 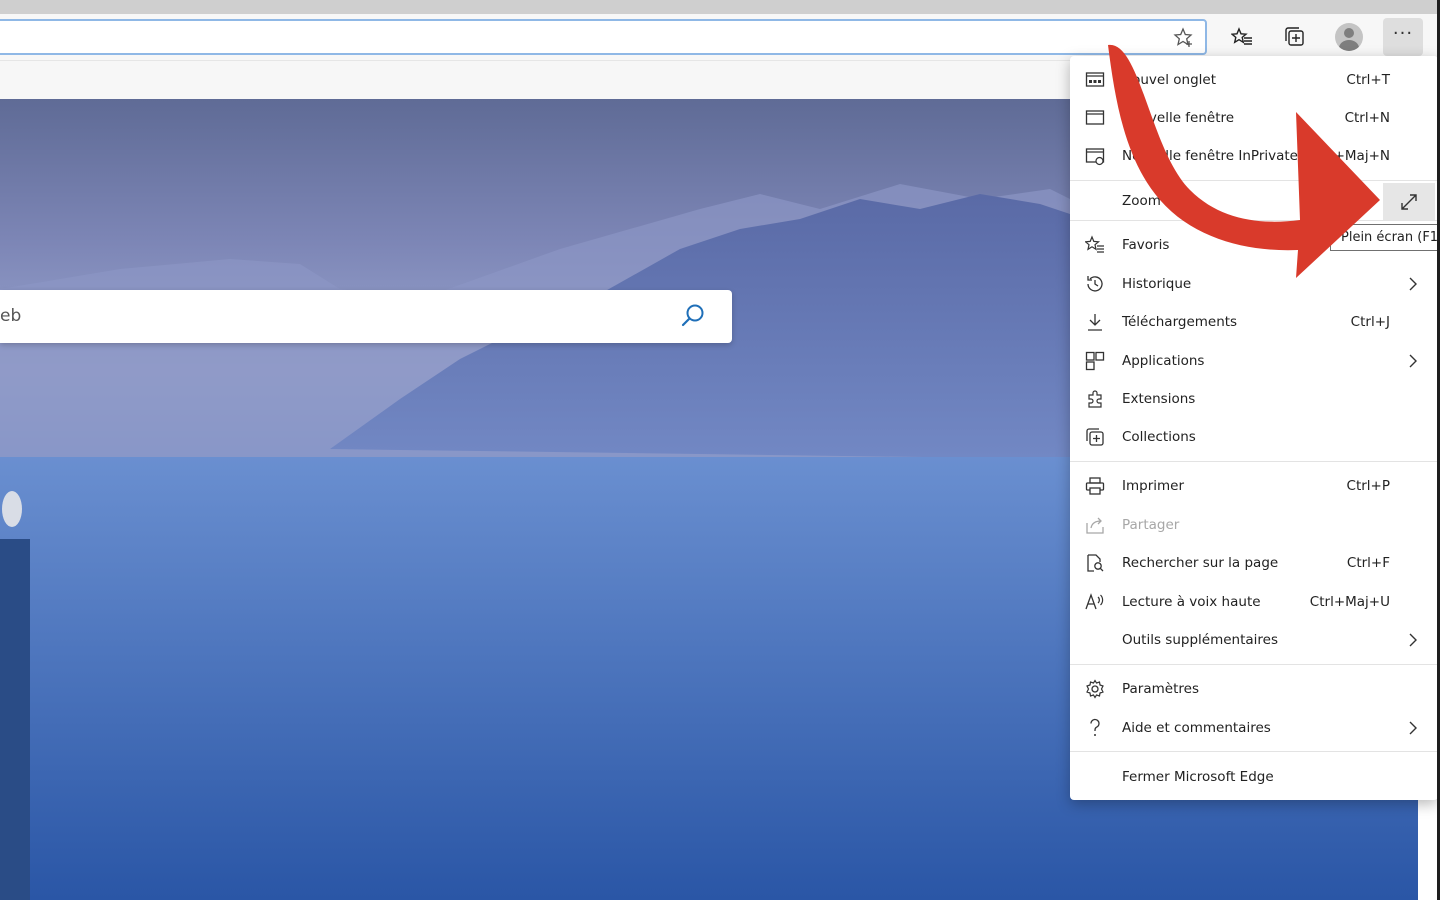 What do you see at coordinates (1095, 727) in the screenshot?
I see `help-icon` at bounding box center [1095, 727].